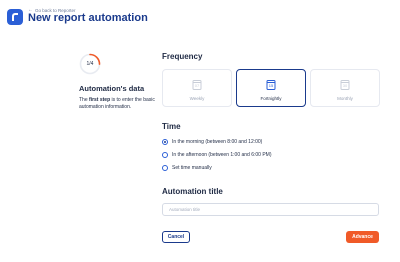  I want to click on frequency-option-weekly: 07 Weekly, so click(197, 88).